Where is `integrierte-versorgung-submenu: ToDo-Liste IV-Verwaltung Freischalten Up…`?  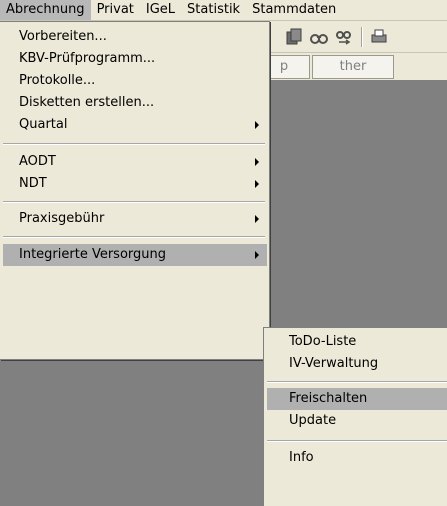
integrierte-versorgung-submenu: ToDo-Liste IV-Verwaltung Freischalten Up… is located at coordinates (355, 416).